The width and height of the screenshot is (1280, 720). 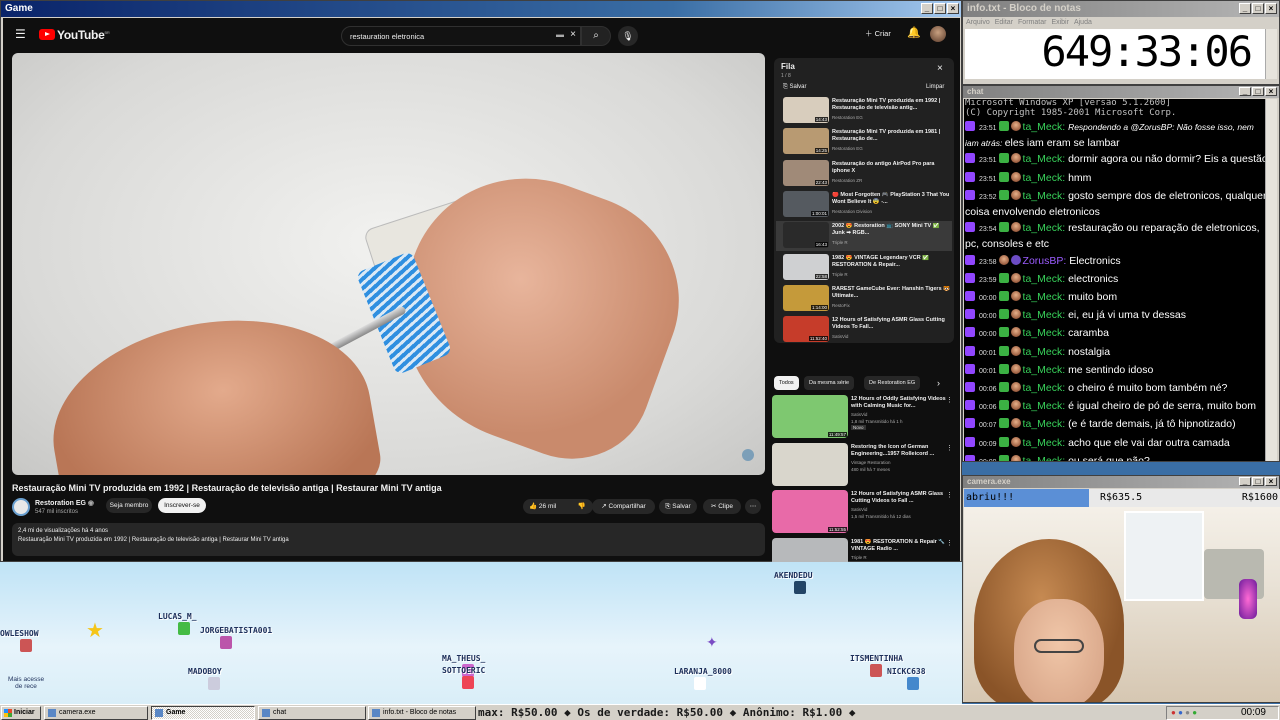 I want to click on channel-name: Restoration EG ◉, so click(x=64, y=503).